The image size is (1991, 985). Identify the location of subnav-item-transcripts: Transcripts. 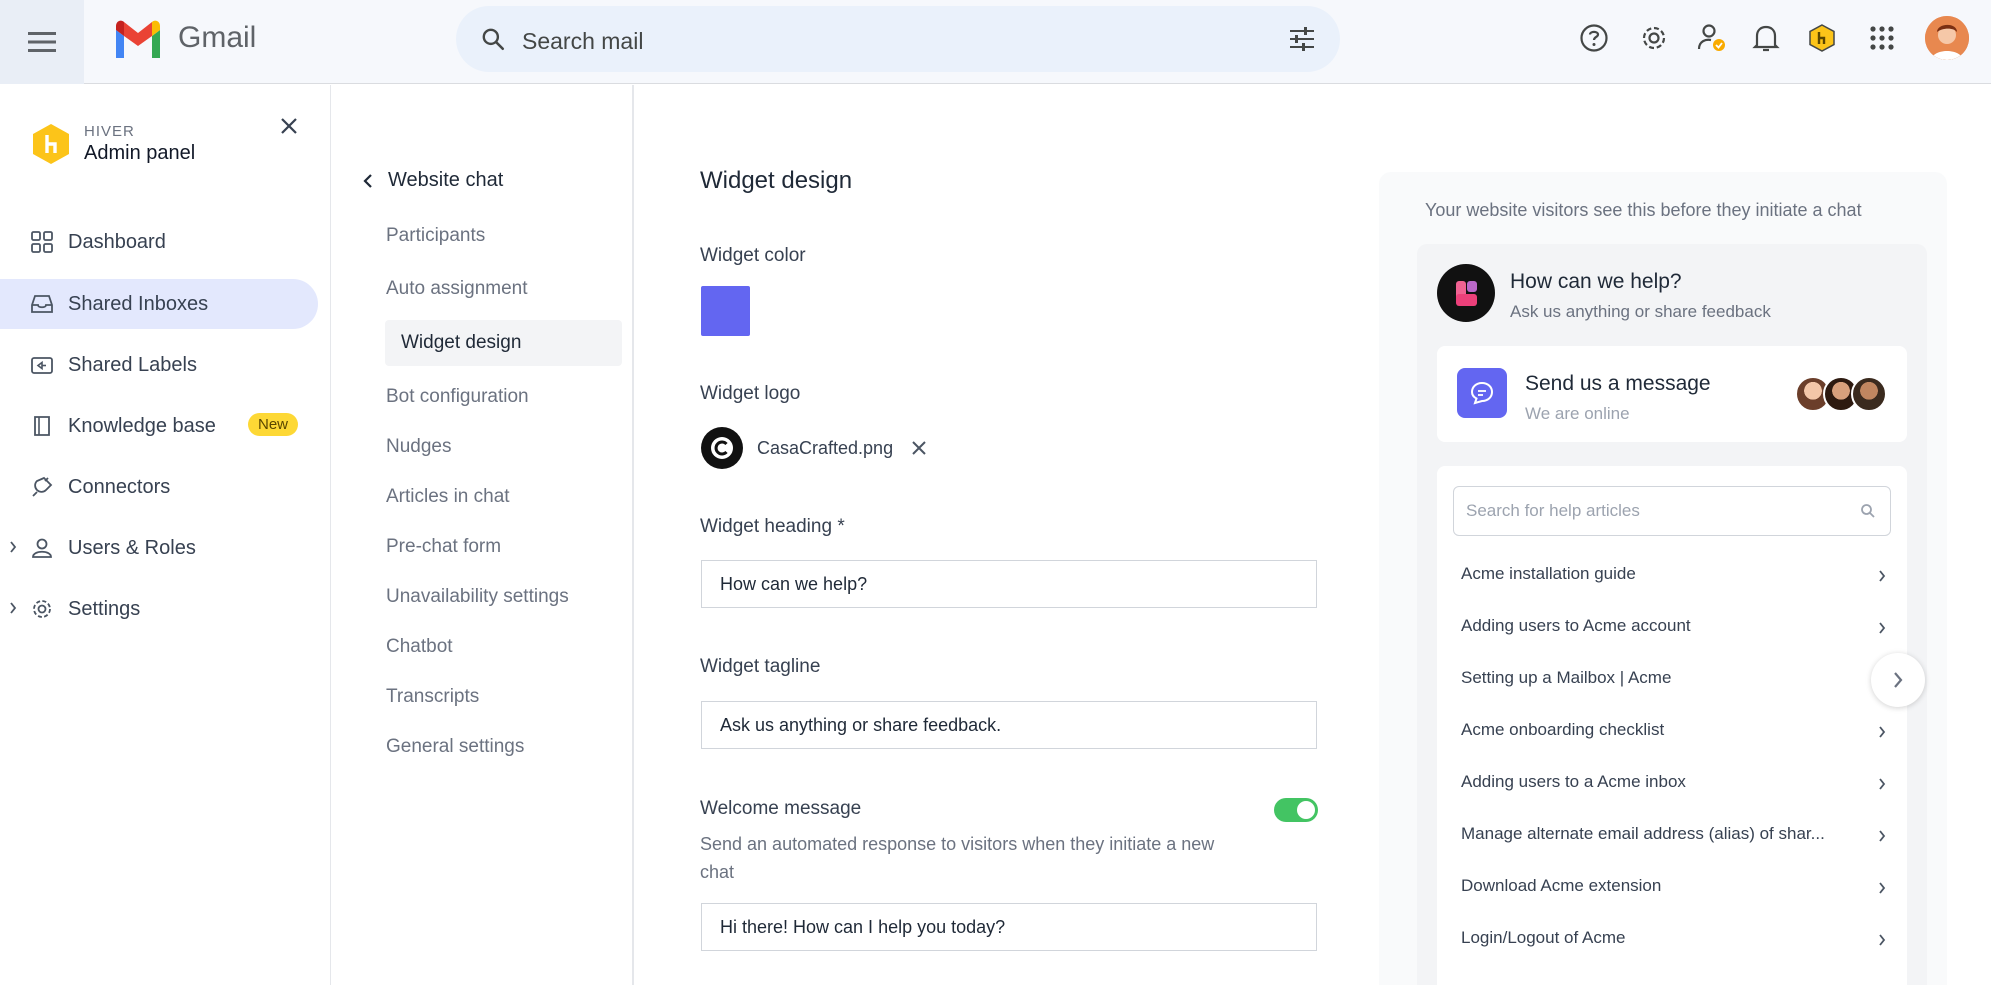
(432, 697).